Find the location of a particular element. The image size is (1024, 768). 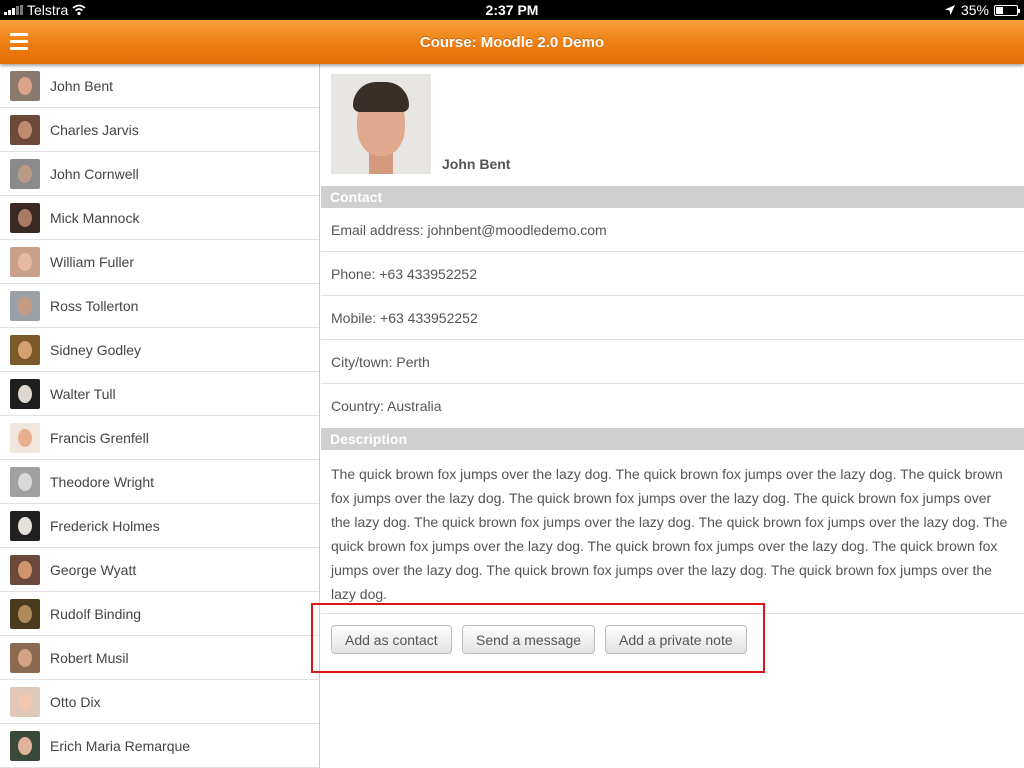

battery-percent: 35% is located at coordinates (974, 10).